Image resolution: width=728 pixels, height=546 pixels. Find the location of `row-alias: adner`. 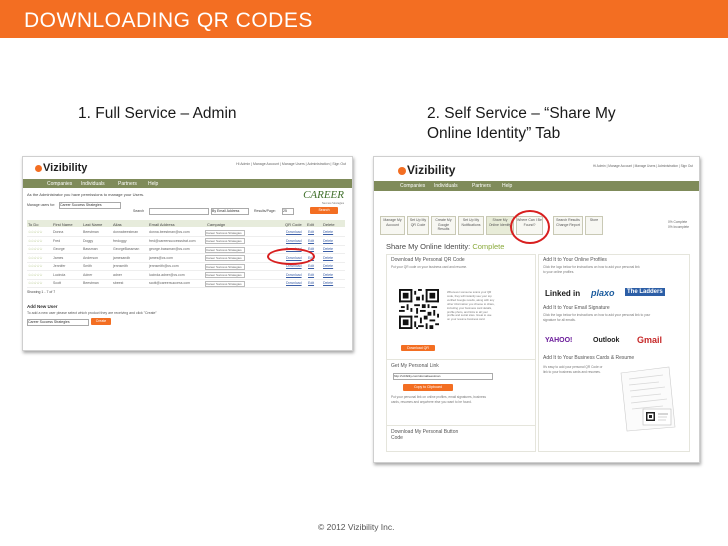

row-alias: adner is located at coordinates (117, 274).